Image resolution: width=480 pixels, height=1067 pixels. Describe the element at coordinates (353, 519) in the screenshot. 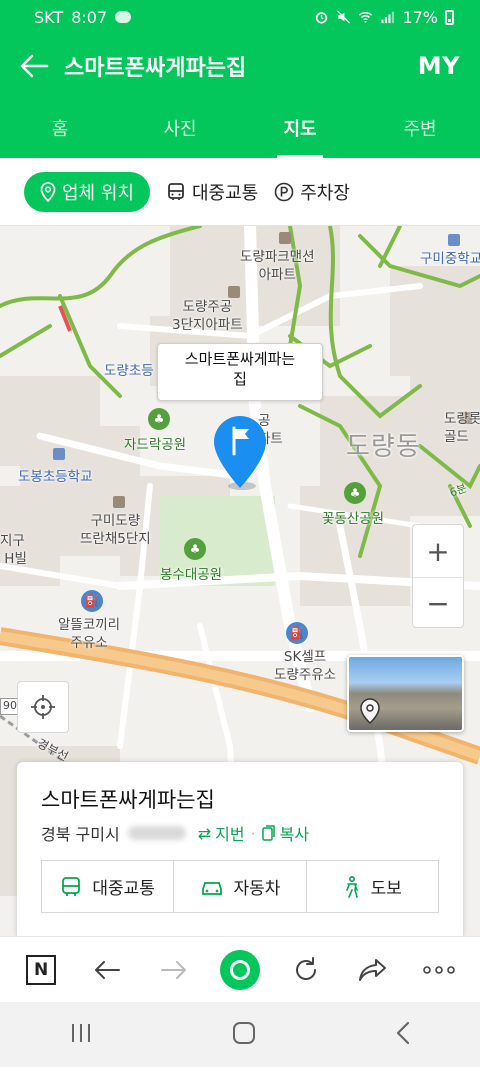

I see `map-label-kkotdongsan-park: 꽃동산공원` at that location.